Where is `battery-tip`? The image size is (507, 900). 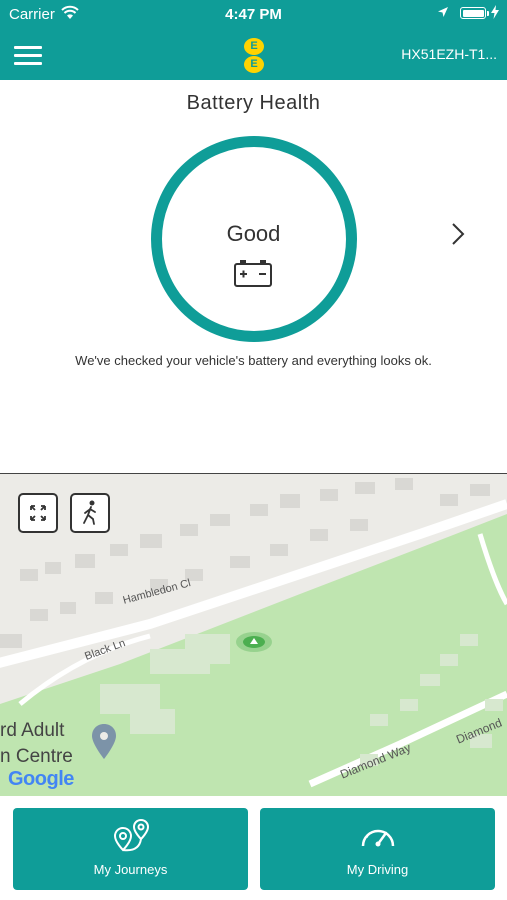
battery-tip is located at coordinates (488, 13).